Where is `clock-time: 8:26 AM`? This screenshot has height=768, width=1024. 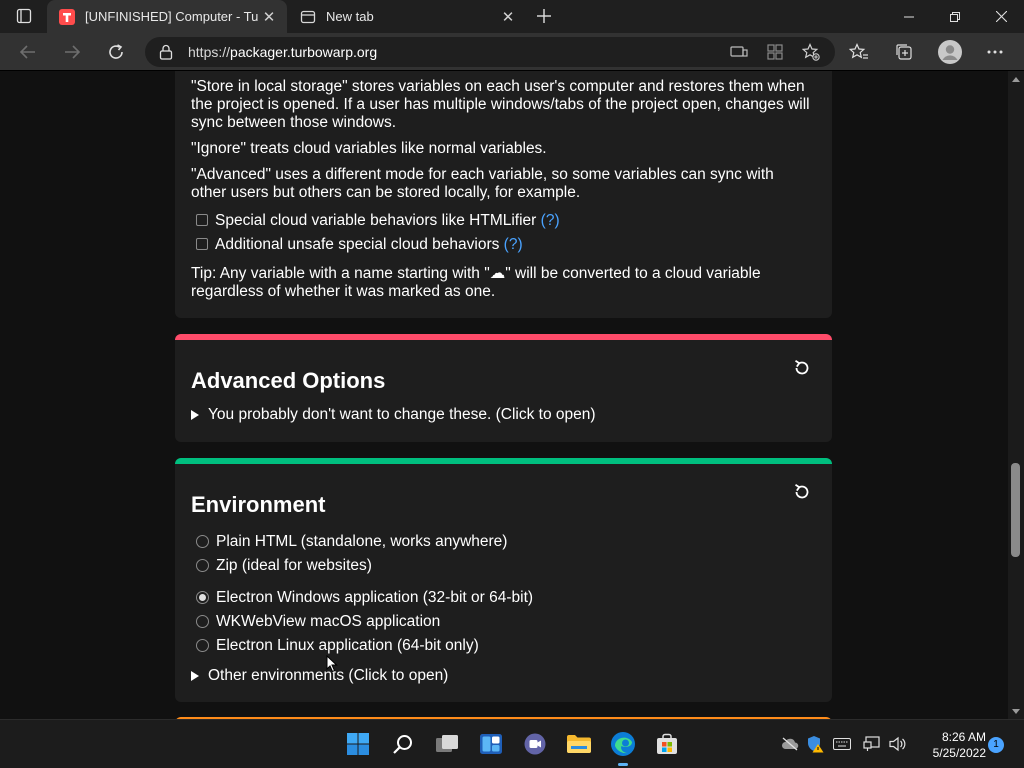
clock-time: 8:26 AM is located at coordinates (963, 737).